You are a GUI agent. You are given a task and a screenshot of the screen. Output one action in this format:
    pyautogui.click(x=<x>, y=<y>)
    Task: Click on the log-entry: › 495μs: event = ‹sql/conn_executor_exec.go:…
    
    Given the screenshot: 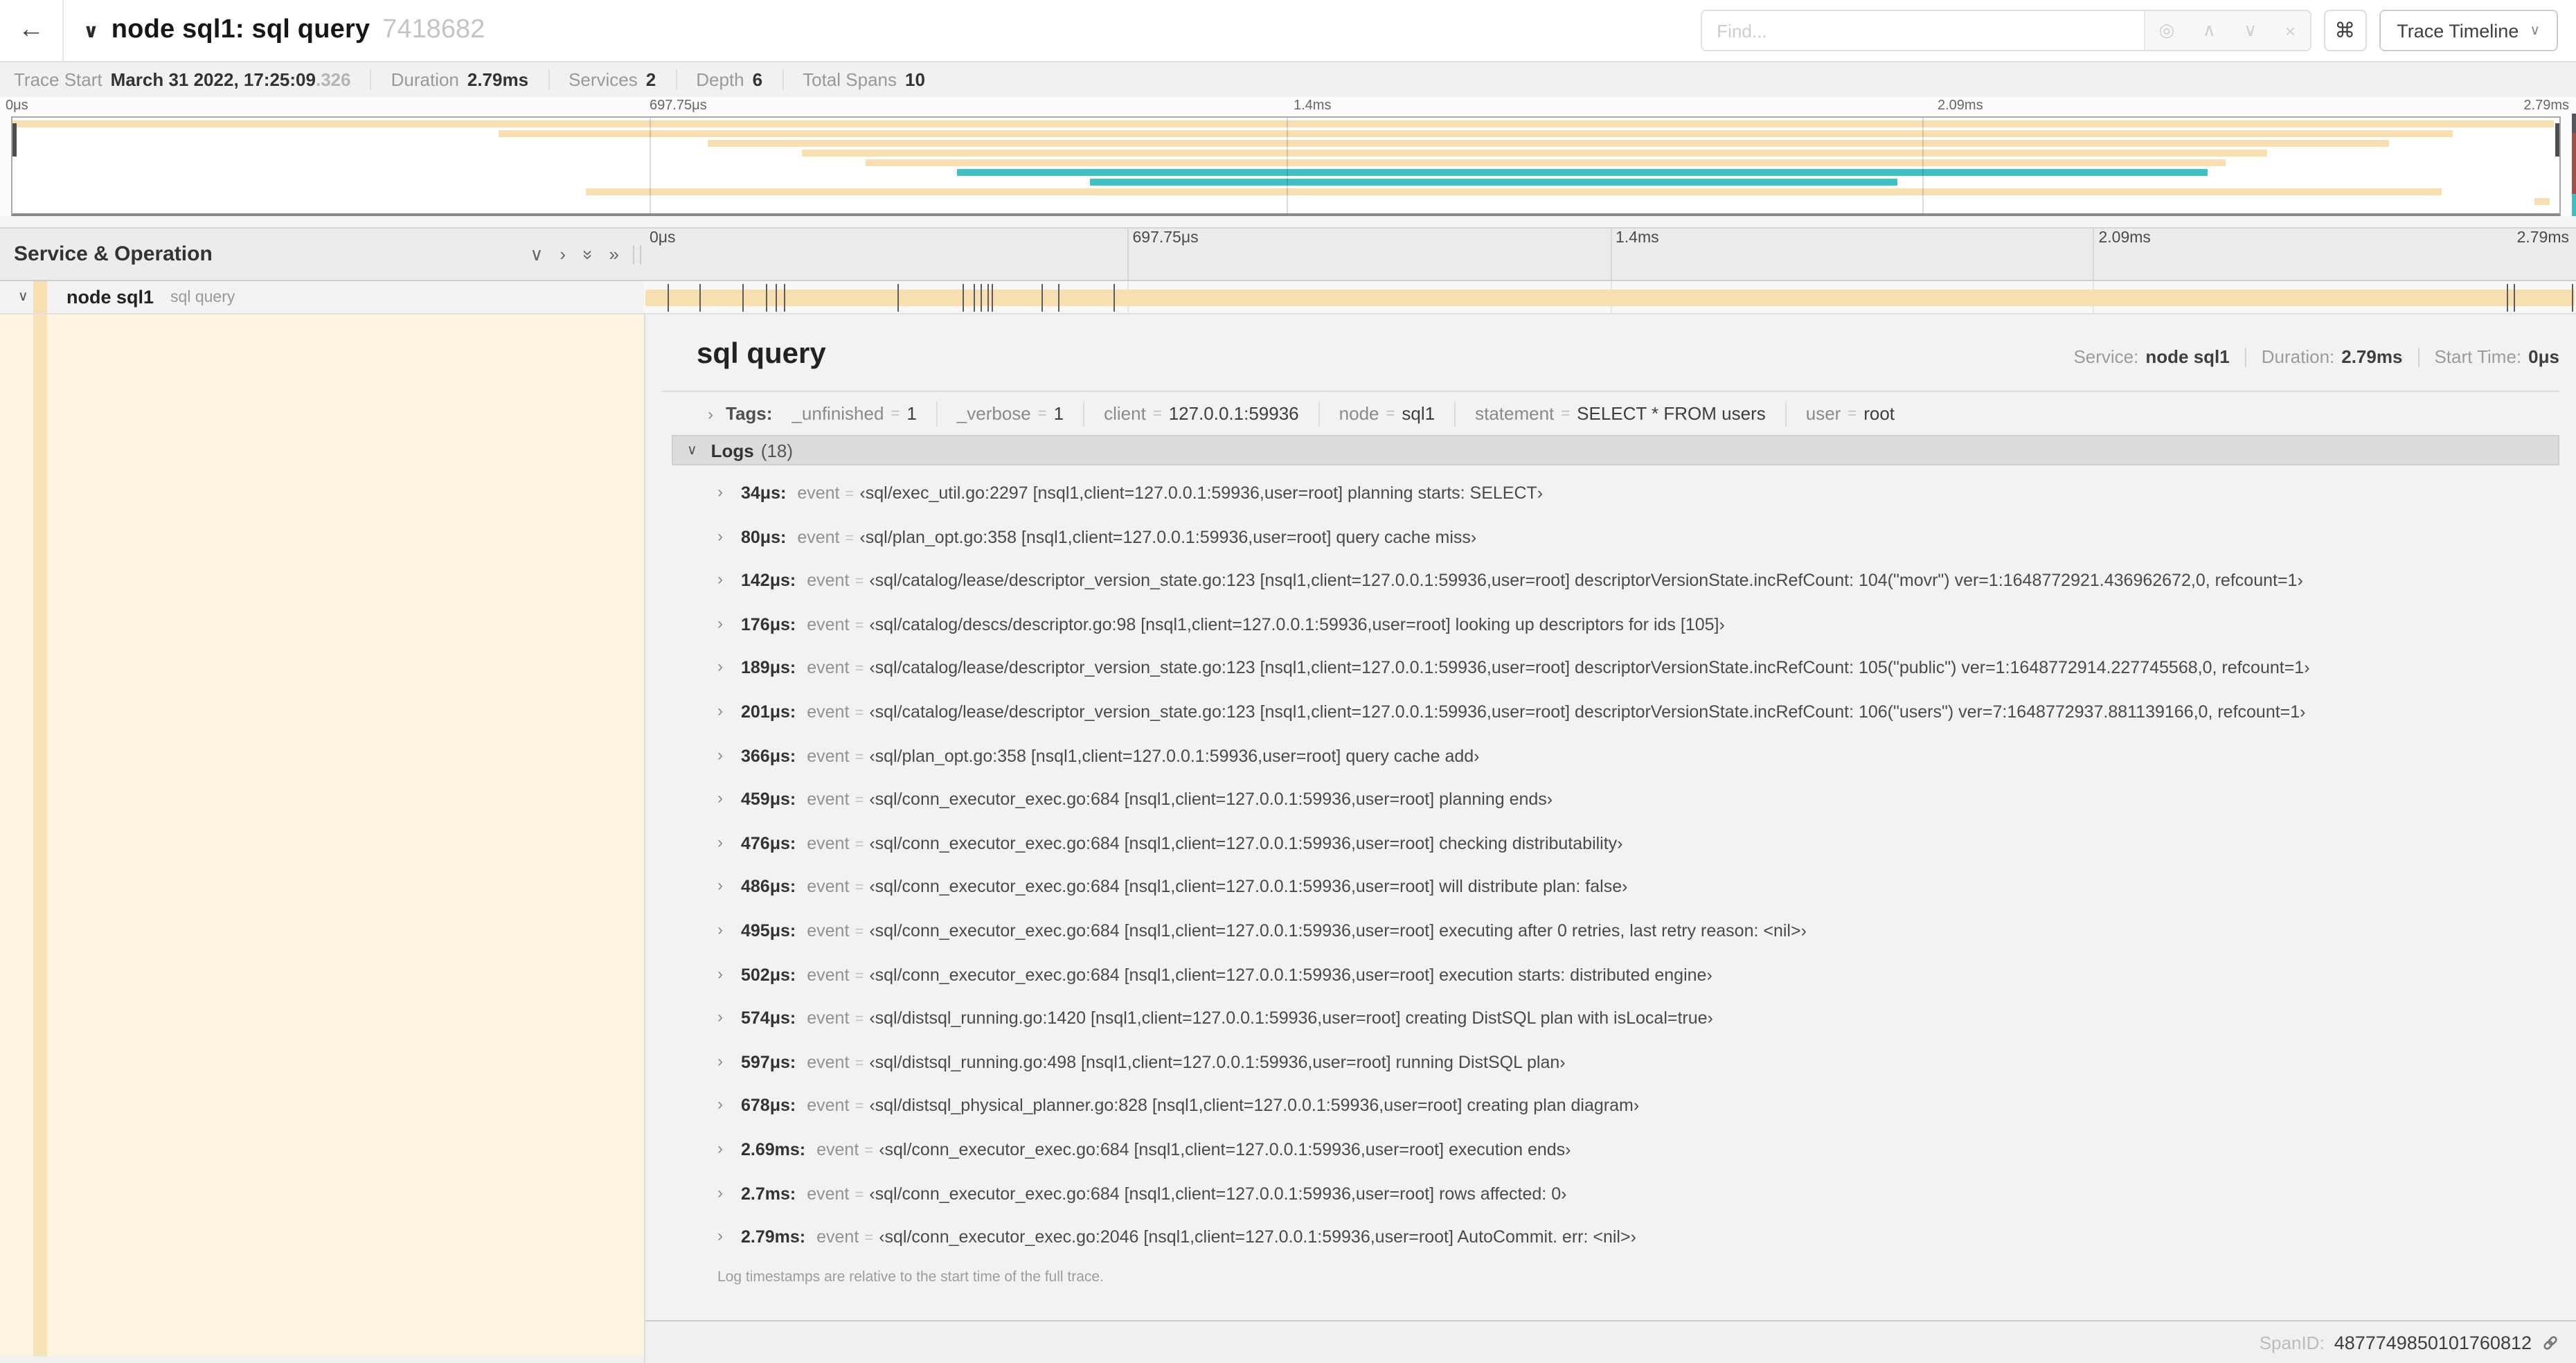 What is the action you would take?
    pyautogui.click(x=1611, y=932)
    